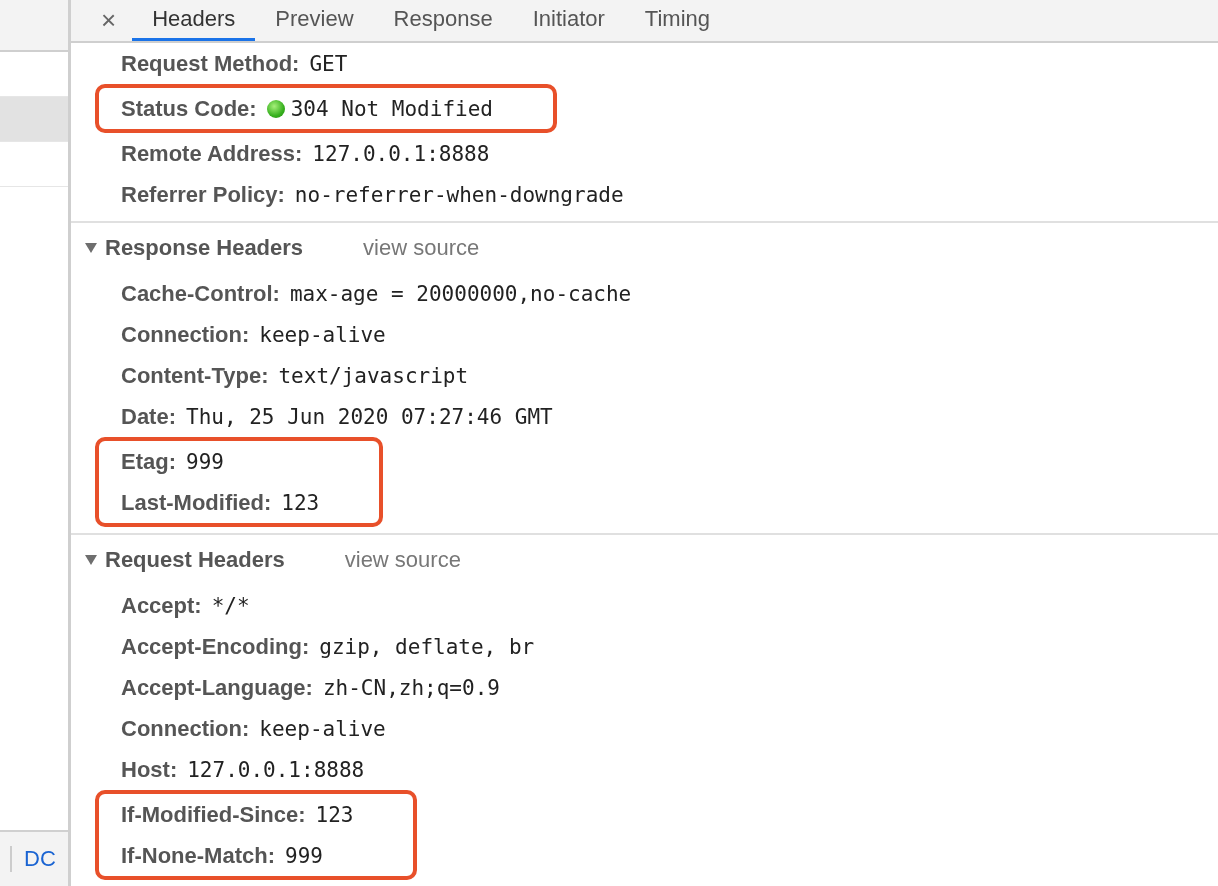 The width and height of the screenshot is (1218, 886). I want to click on header-name: Status Code:, so click(189, 108).